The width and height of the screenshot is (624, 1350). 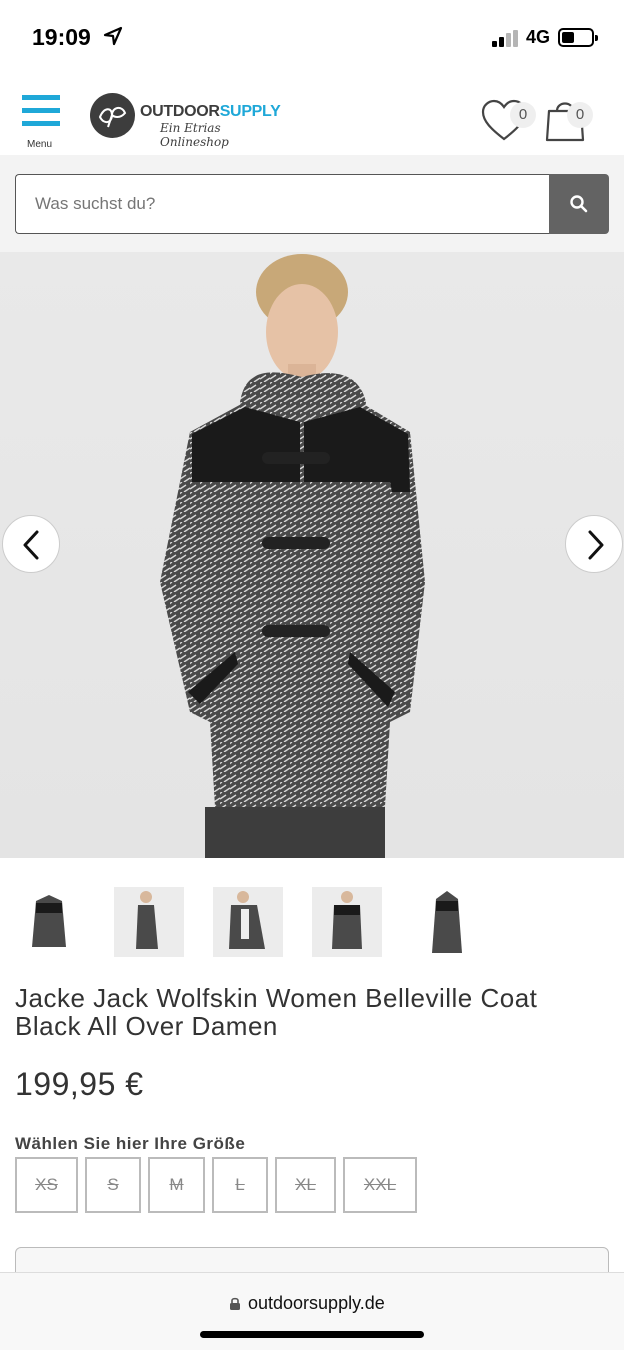 What do you see at coordinates (282, 204) in the screenshot?
I see `search-input` at bounding box center [282, 204].